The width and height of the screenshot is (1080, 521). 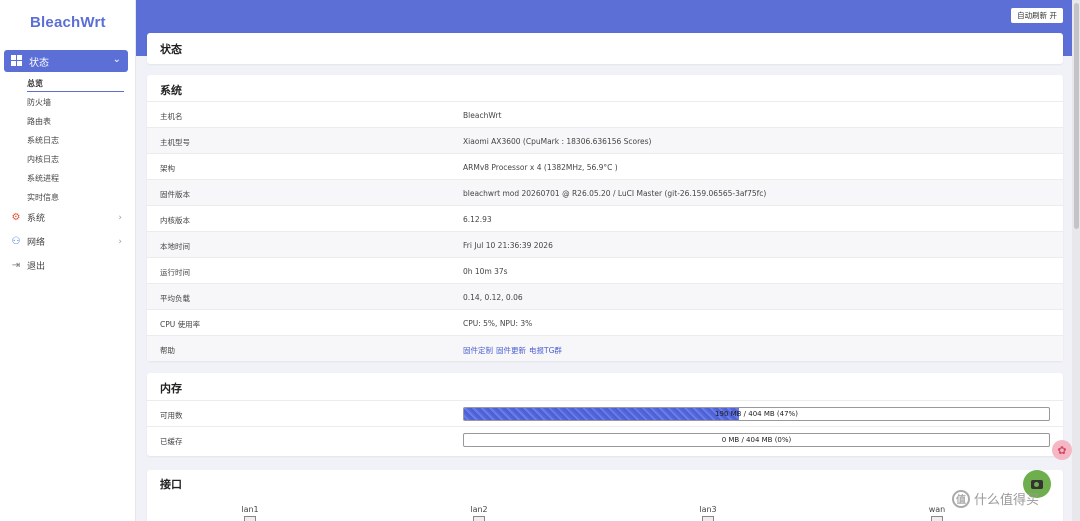 What do you see at coordinates (540, 167) in the screenshot?
I see `info-value: ARMv8 Processor x 4 (1382MHz, 56.9°C )` at bounding box center [540, 167].